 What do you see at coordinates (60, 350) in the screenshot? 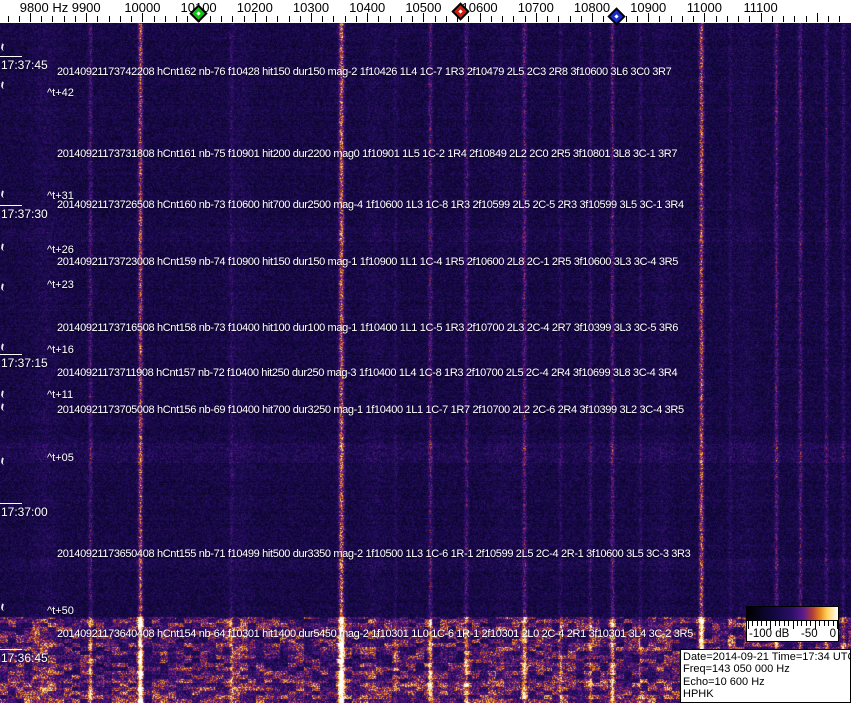
I see `time-offset-marker: ^t+16` at bounding box center [60, 350].